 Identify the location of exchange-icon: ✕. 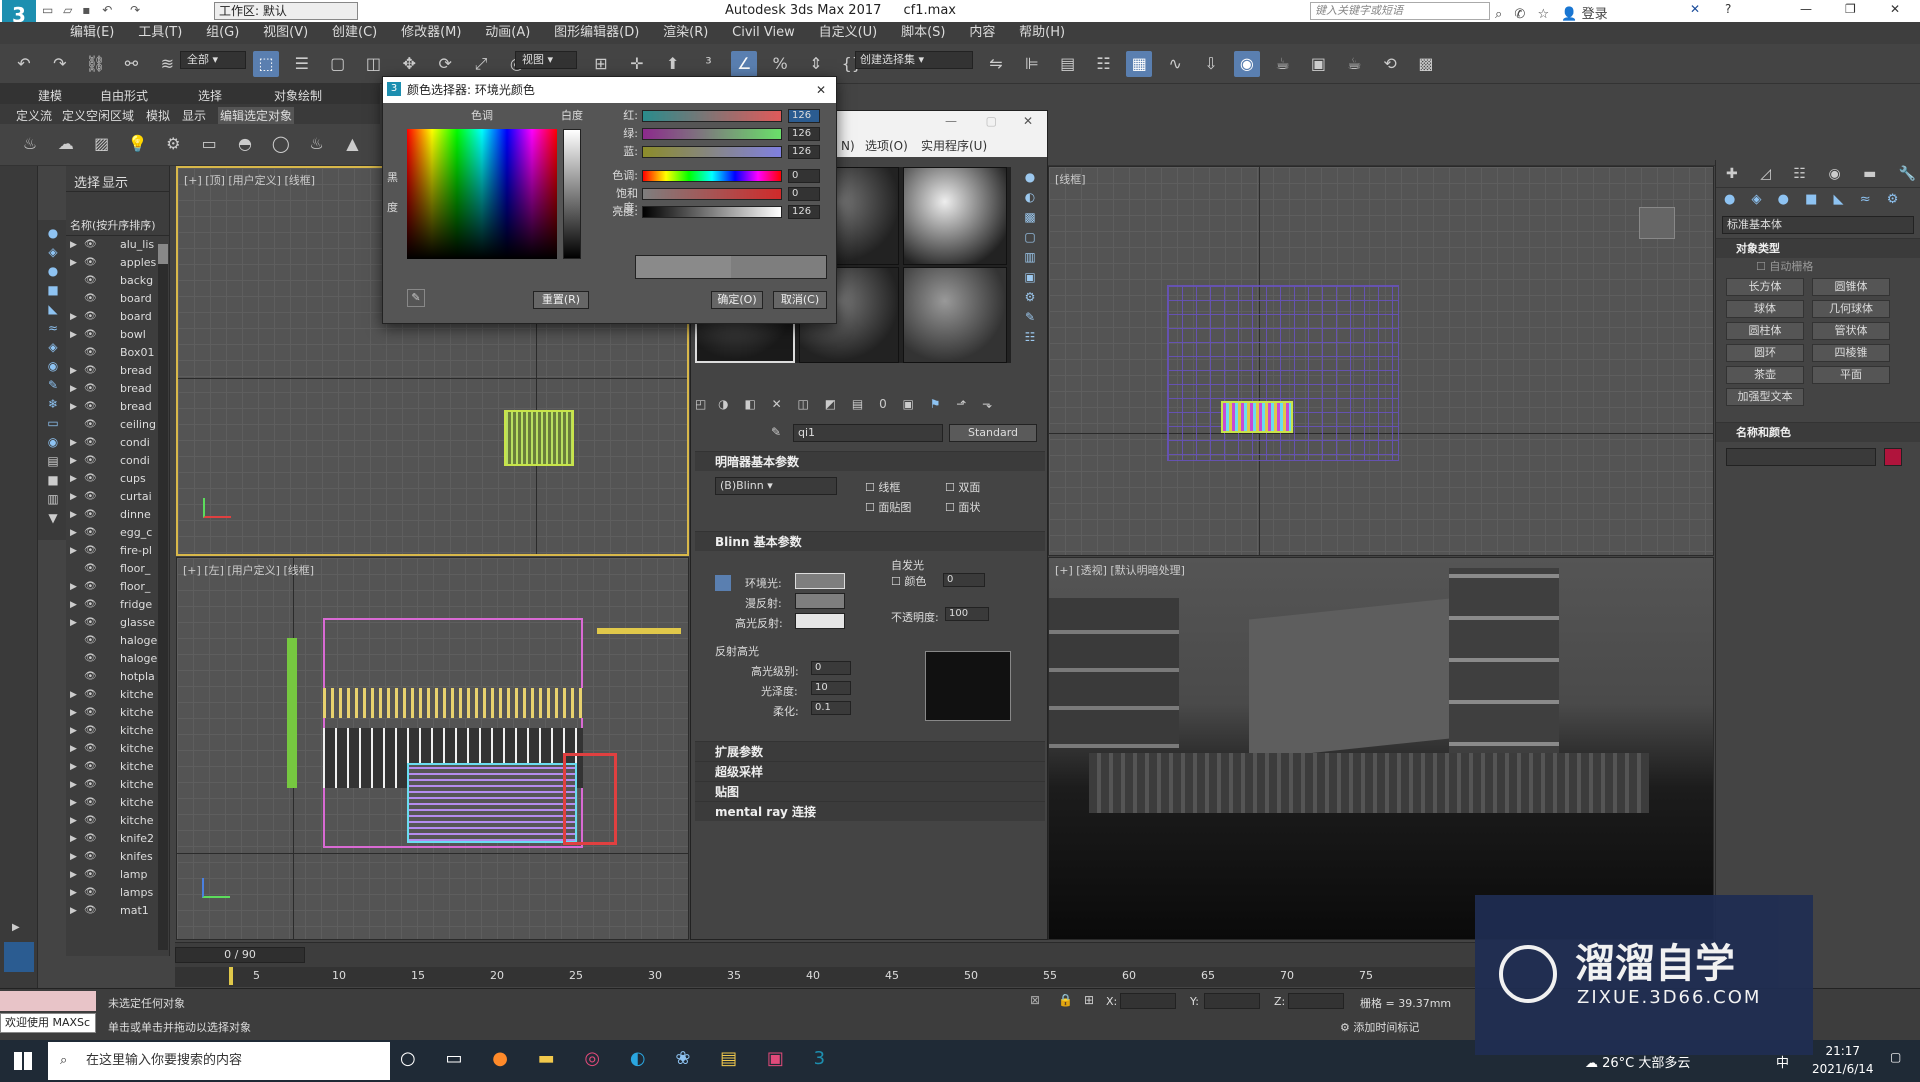
(1695, 9).